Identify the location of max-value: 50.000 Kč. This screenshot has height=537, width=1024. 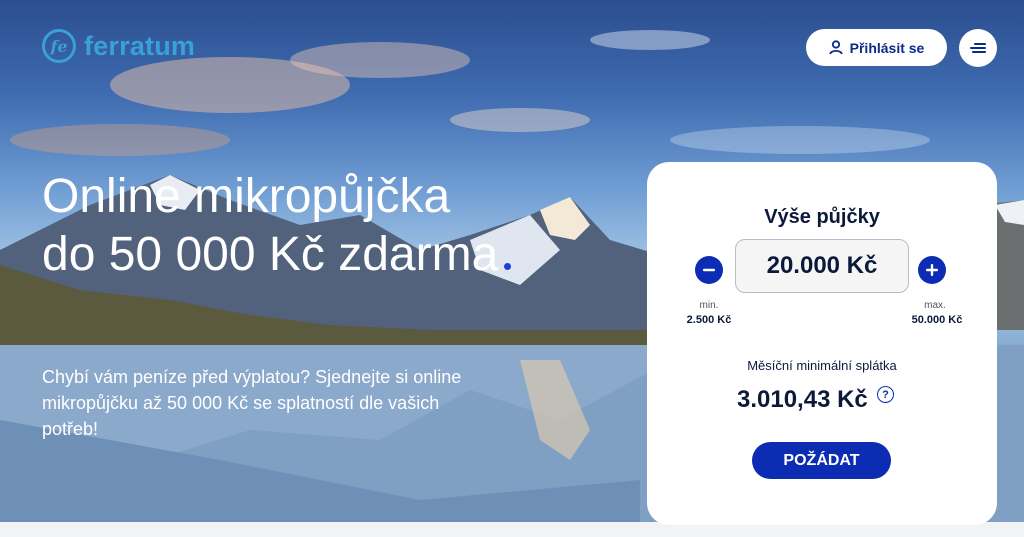
(937, 320).